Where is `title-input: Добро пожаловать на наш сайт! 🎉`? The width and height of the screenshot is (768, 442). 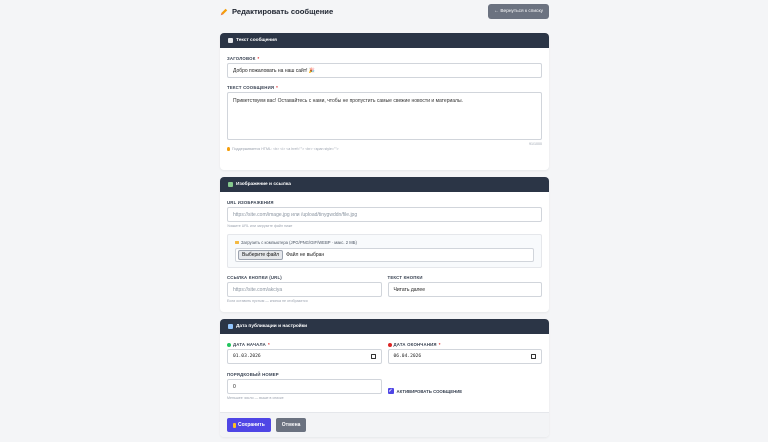 title-input: Добро пожаловать на наш сайт! 🎉 is located at coordinates (384, 70).